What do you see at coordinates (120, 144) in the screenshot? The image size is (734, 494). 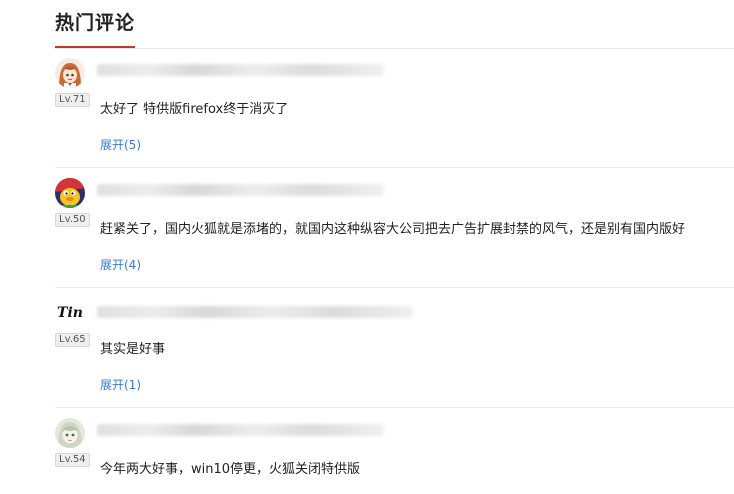 I see `expand-replies-link: 展开(5)` at bounding box center [120, 144].